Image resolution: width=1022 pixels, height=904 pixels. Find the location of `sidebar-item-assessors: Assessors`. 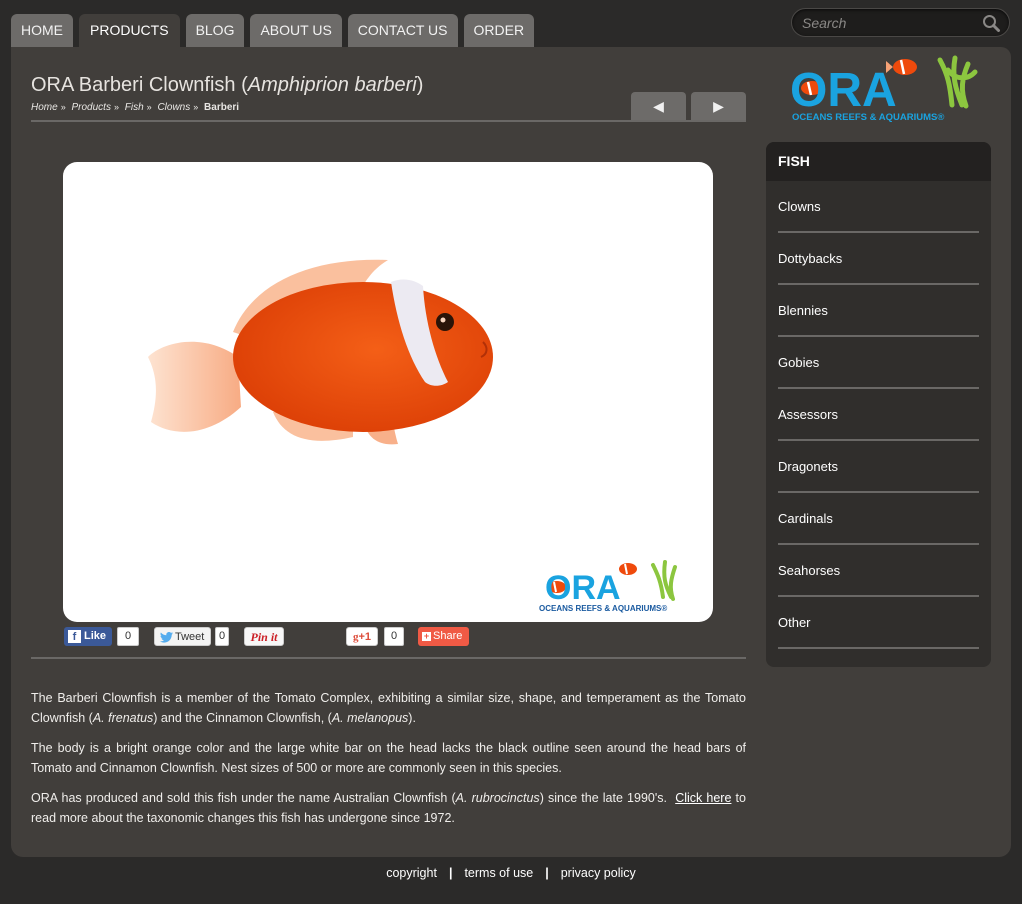

sidebar-item-assessors: Assessors is located at coordinates (878, 415).